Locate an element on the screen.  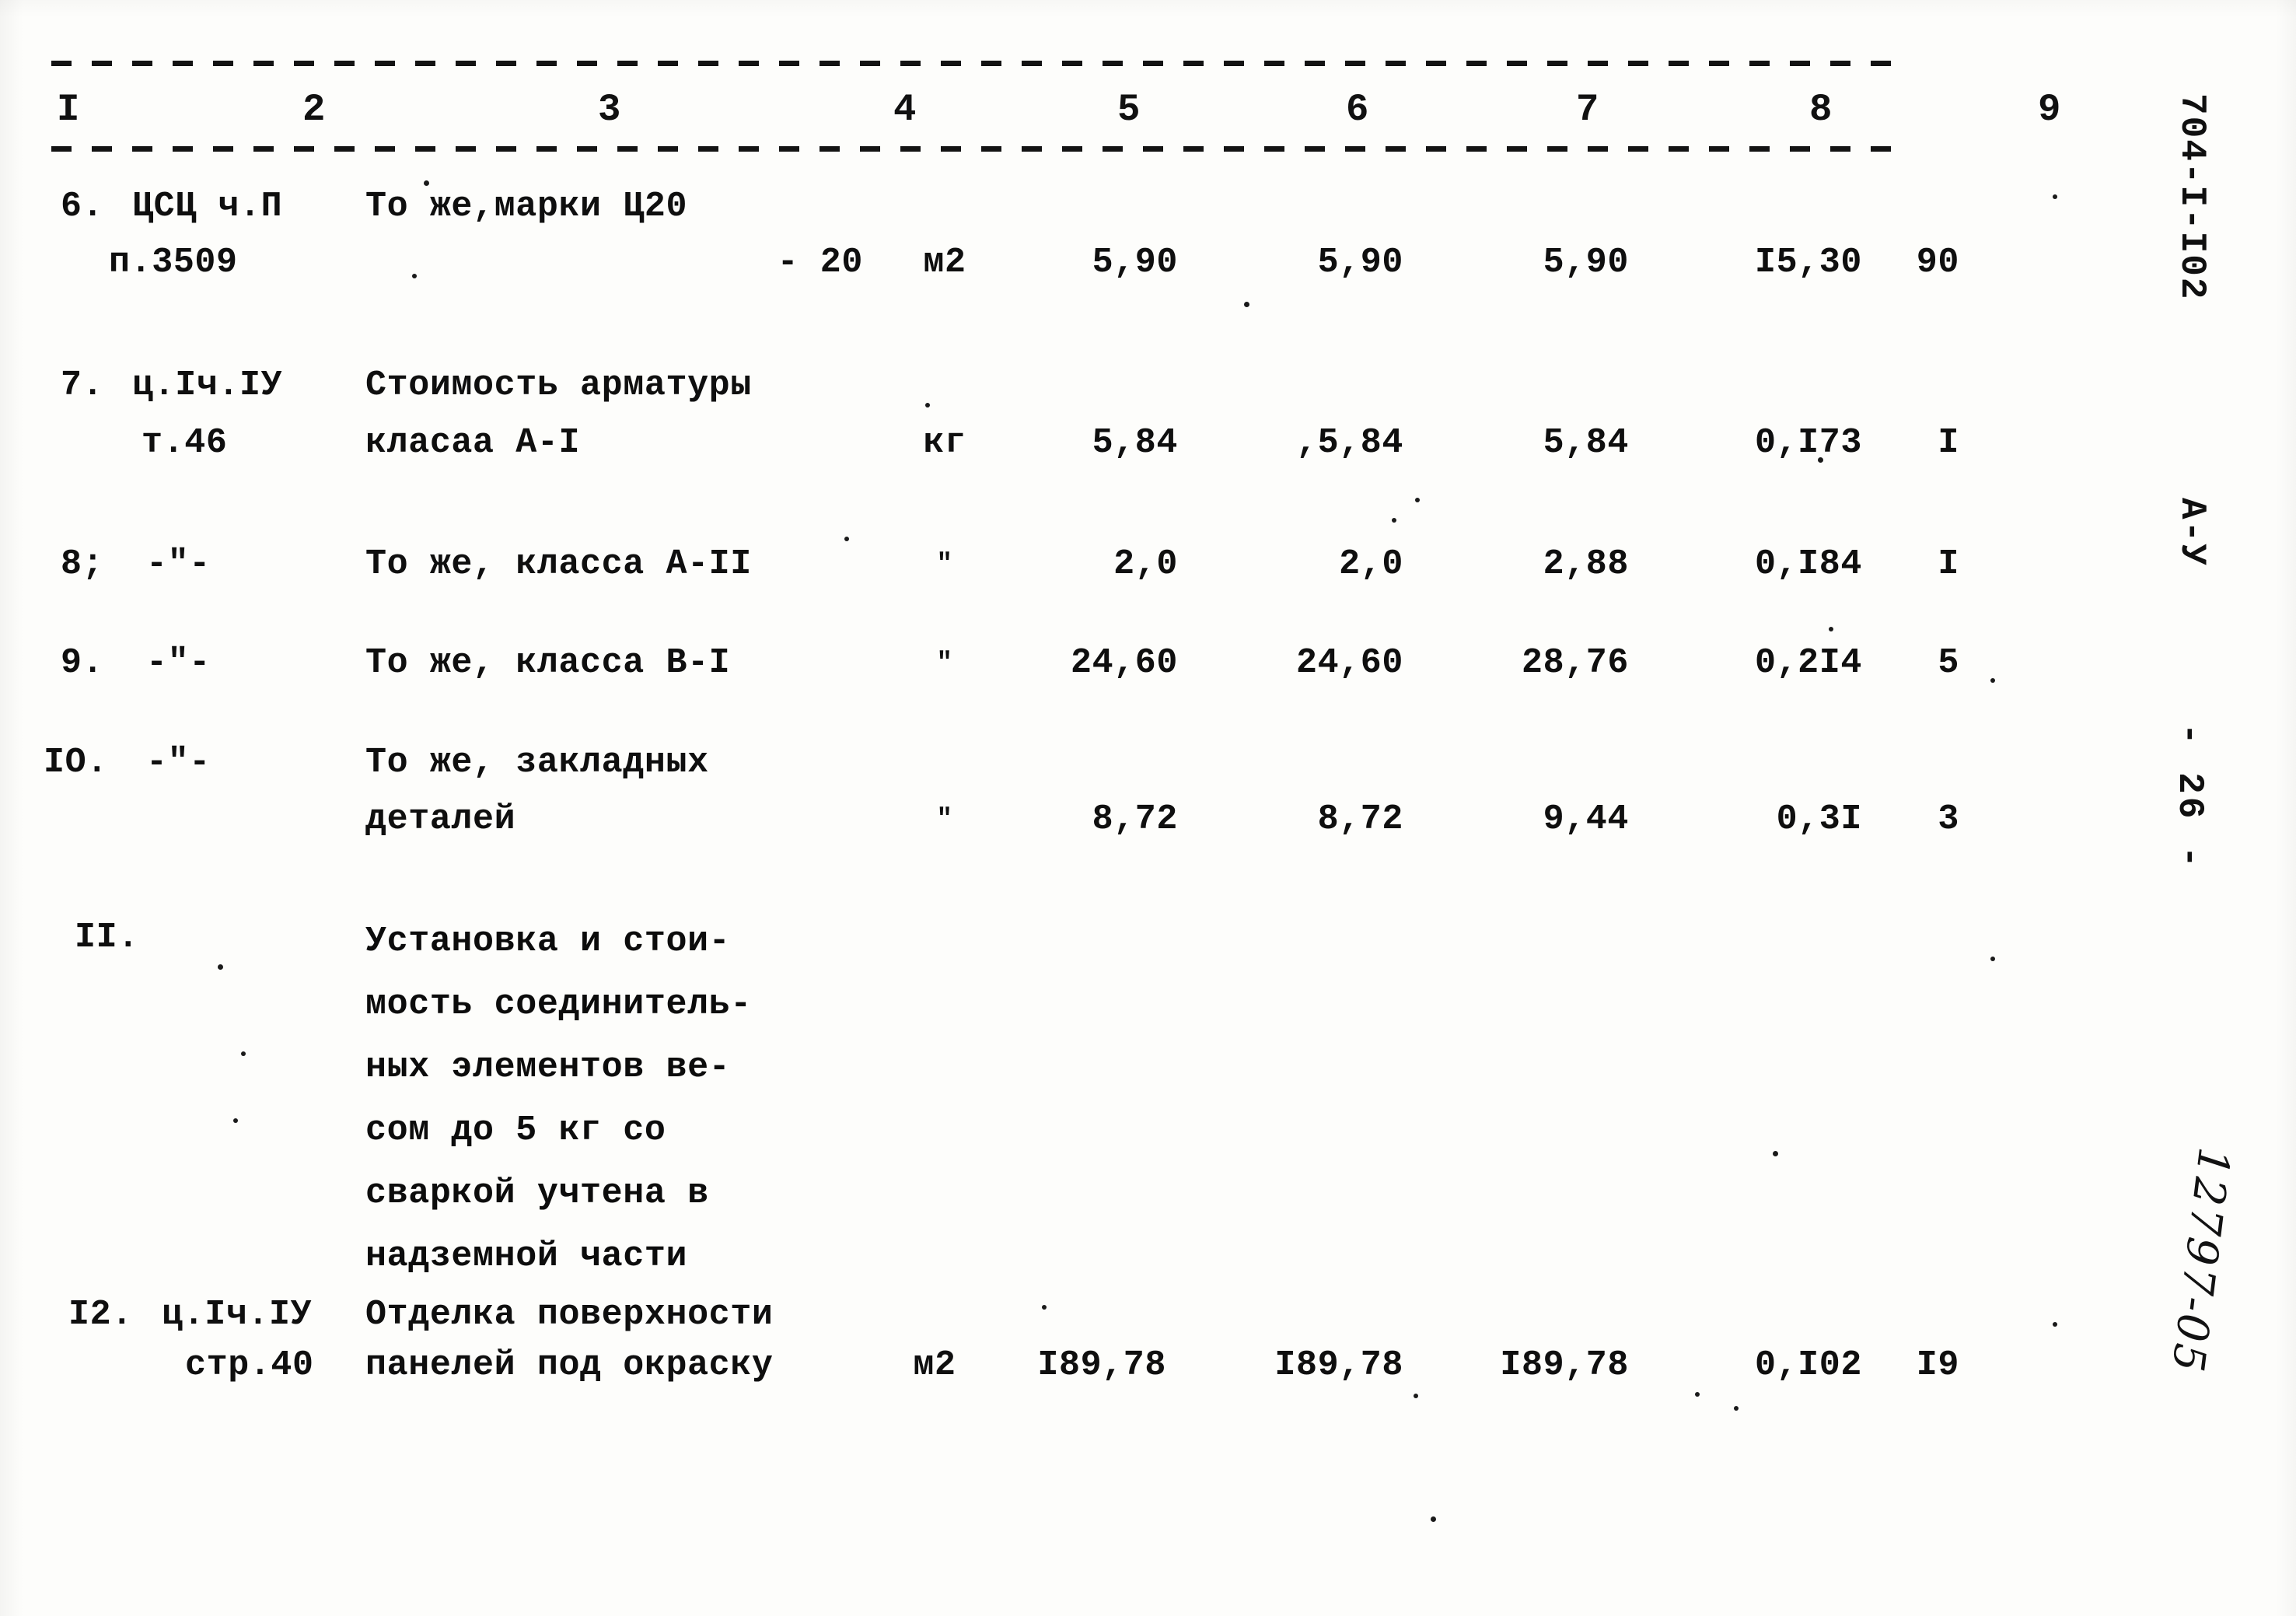
row-value-9: 3 is located at coordinates (1948, 819).